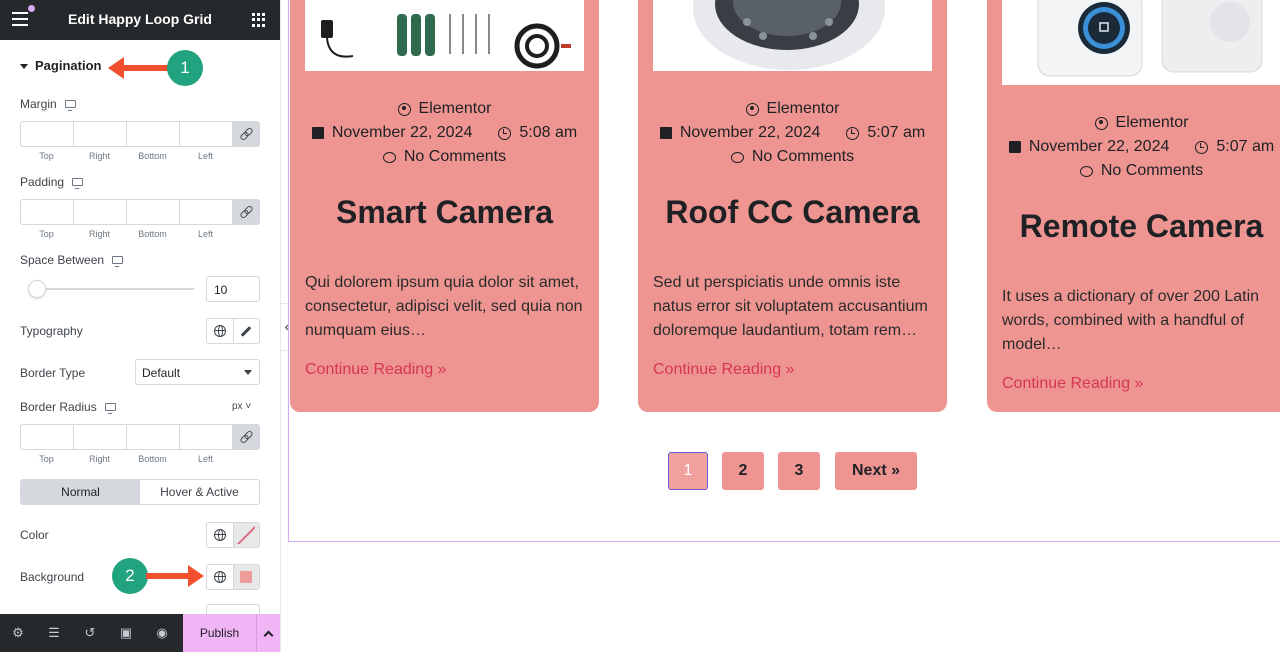  I want to click on pencil-icon, so click(246, 331).